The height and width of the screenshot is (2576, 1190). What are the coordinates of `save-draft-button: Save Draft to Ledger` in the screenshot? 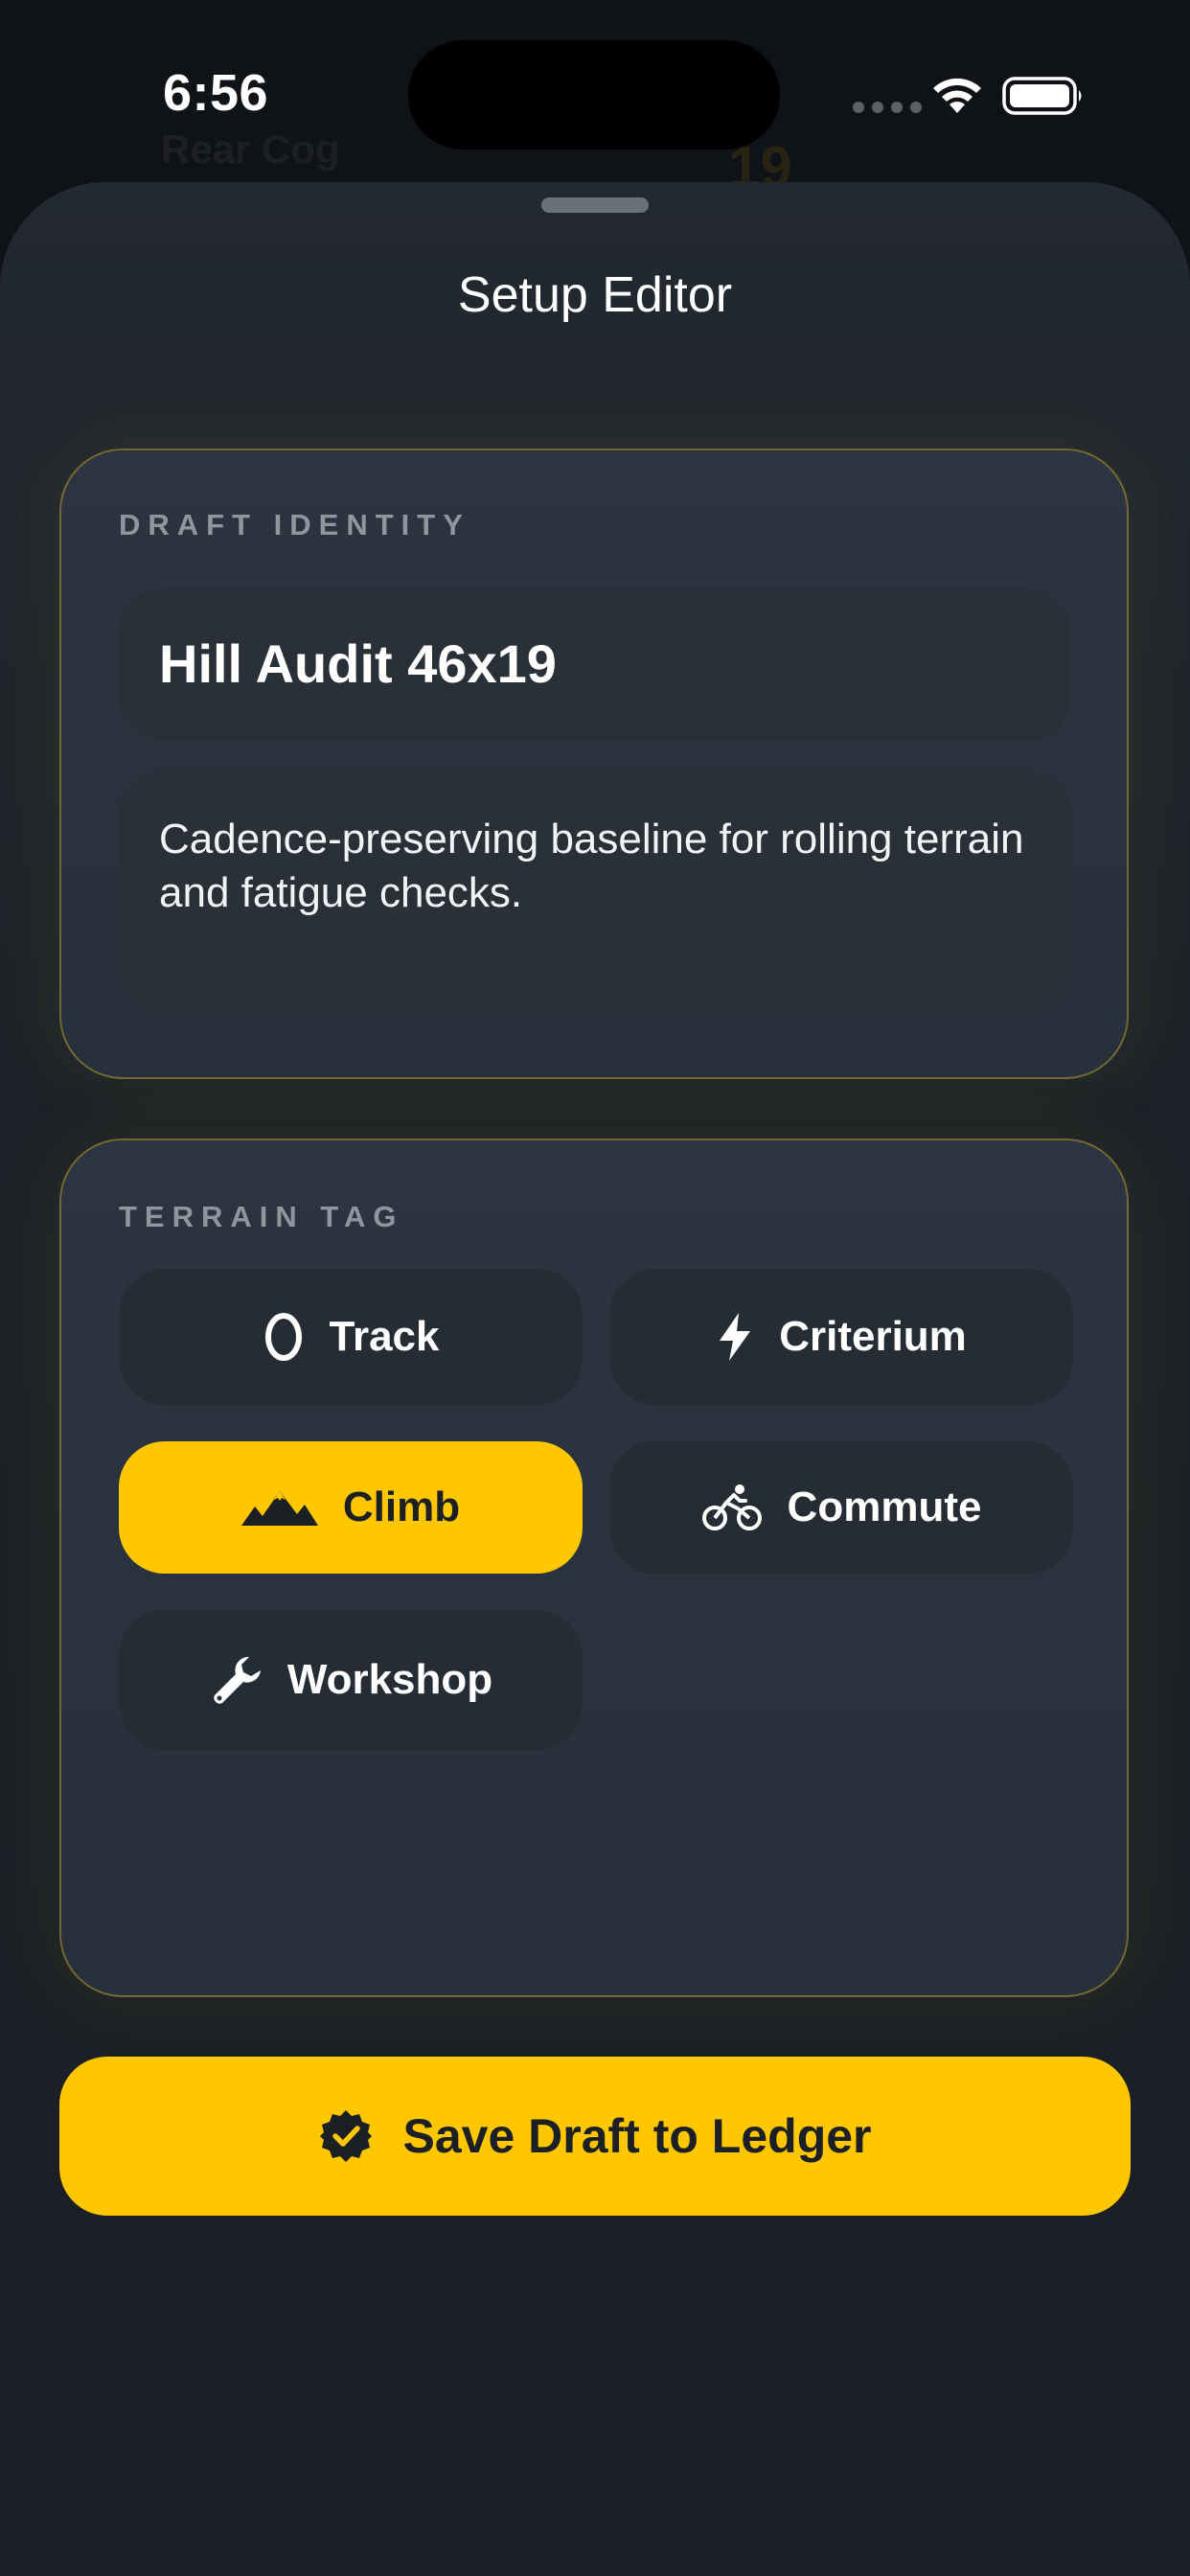 It's located at (595, 2136).